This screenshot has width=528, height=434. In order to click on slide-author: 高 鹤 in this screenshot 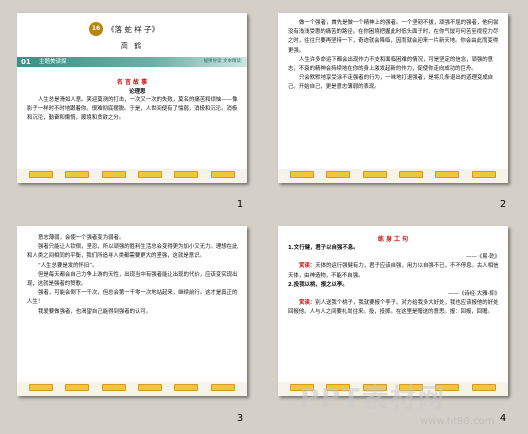, I will do `click(132, 46)`.